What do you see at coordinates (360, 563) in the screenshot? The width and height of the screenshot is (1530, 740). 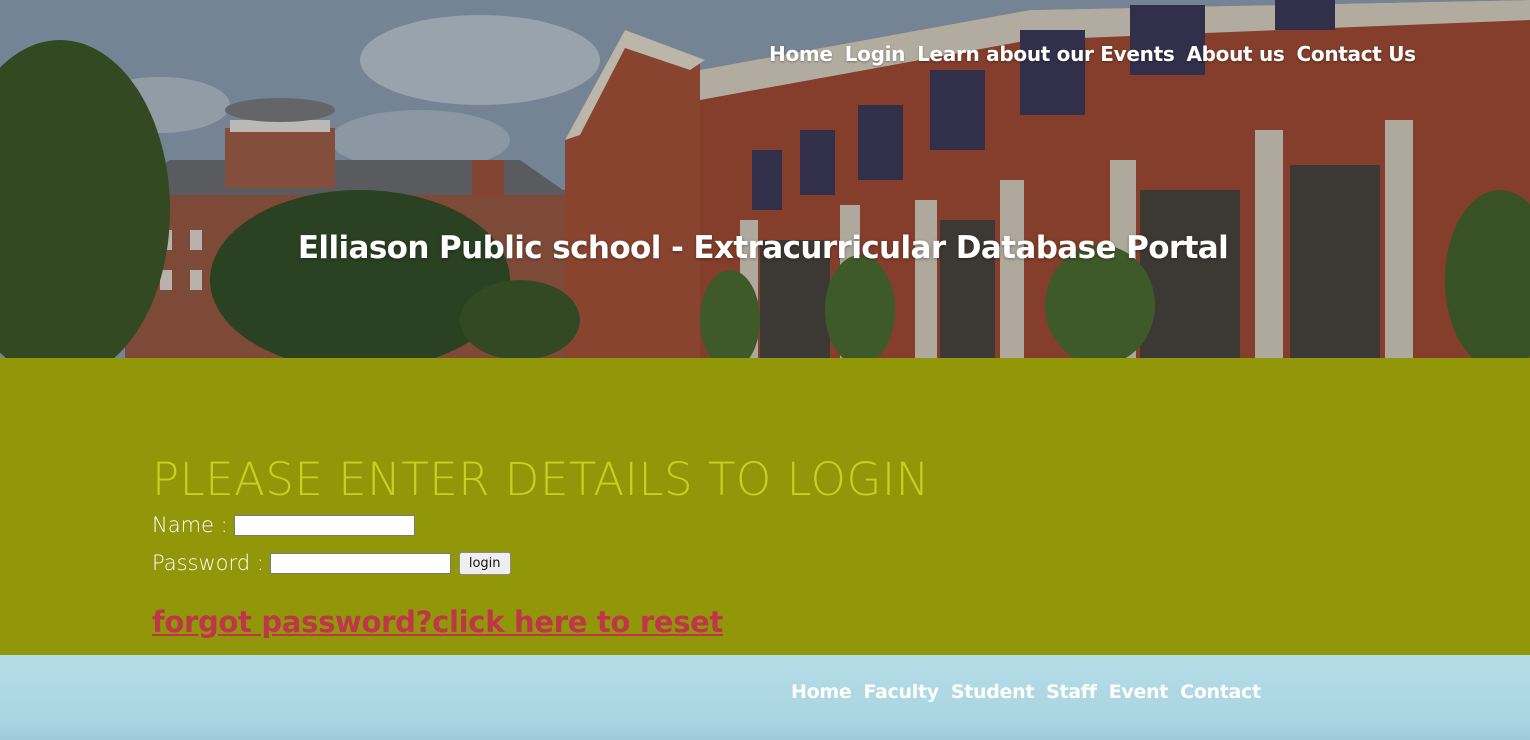 I see `password-field` at bounding box center [360, 563].